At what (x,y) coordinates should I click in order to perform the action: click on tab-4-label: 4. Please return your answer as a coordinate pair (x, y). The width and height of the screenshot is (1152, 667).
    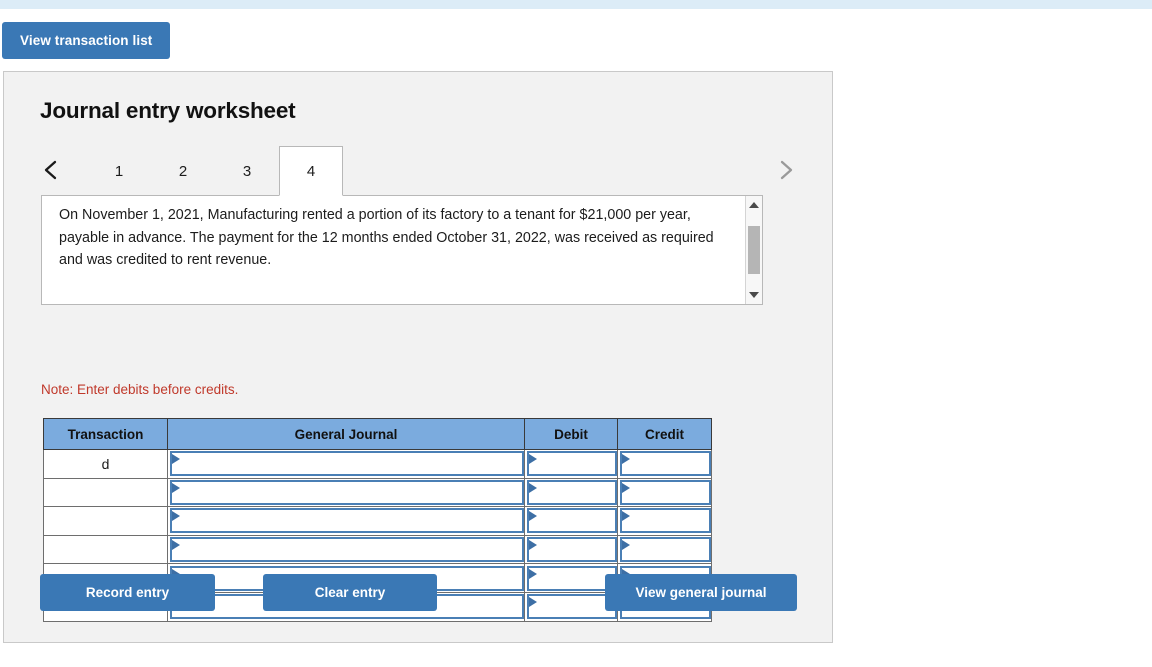
    Looking at the image, I should click on (311, 171).